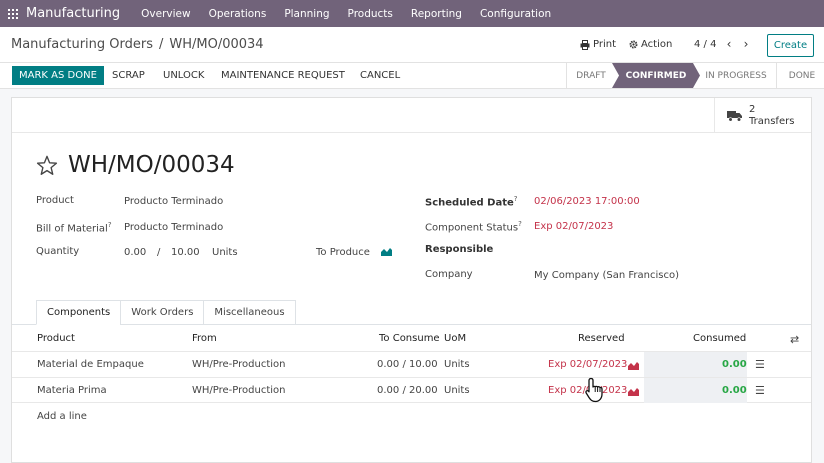 The width and height of the screenshot is (824, 463). What do you see at coordinates (459, 249) in the screenshot?
I see `responsible-label: Responsible` at bounding box center [459, 249].